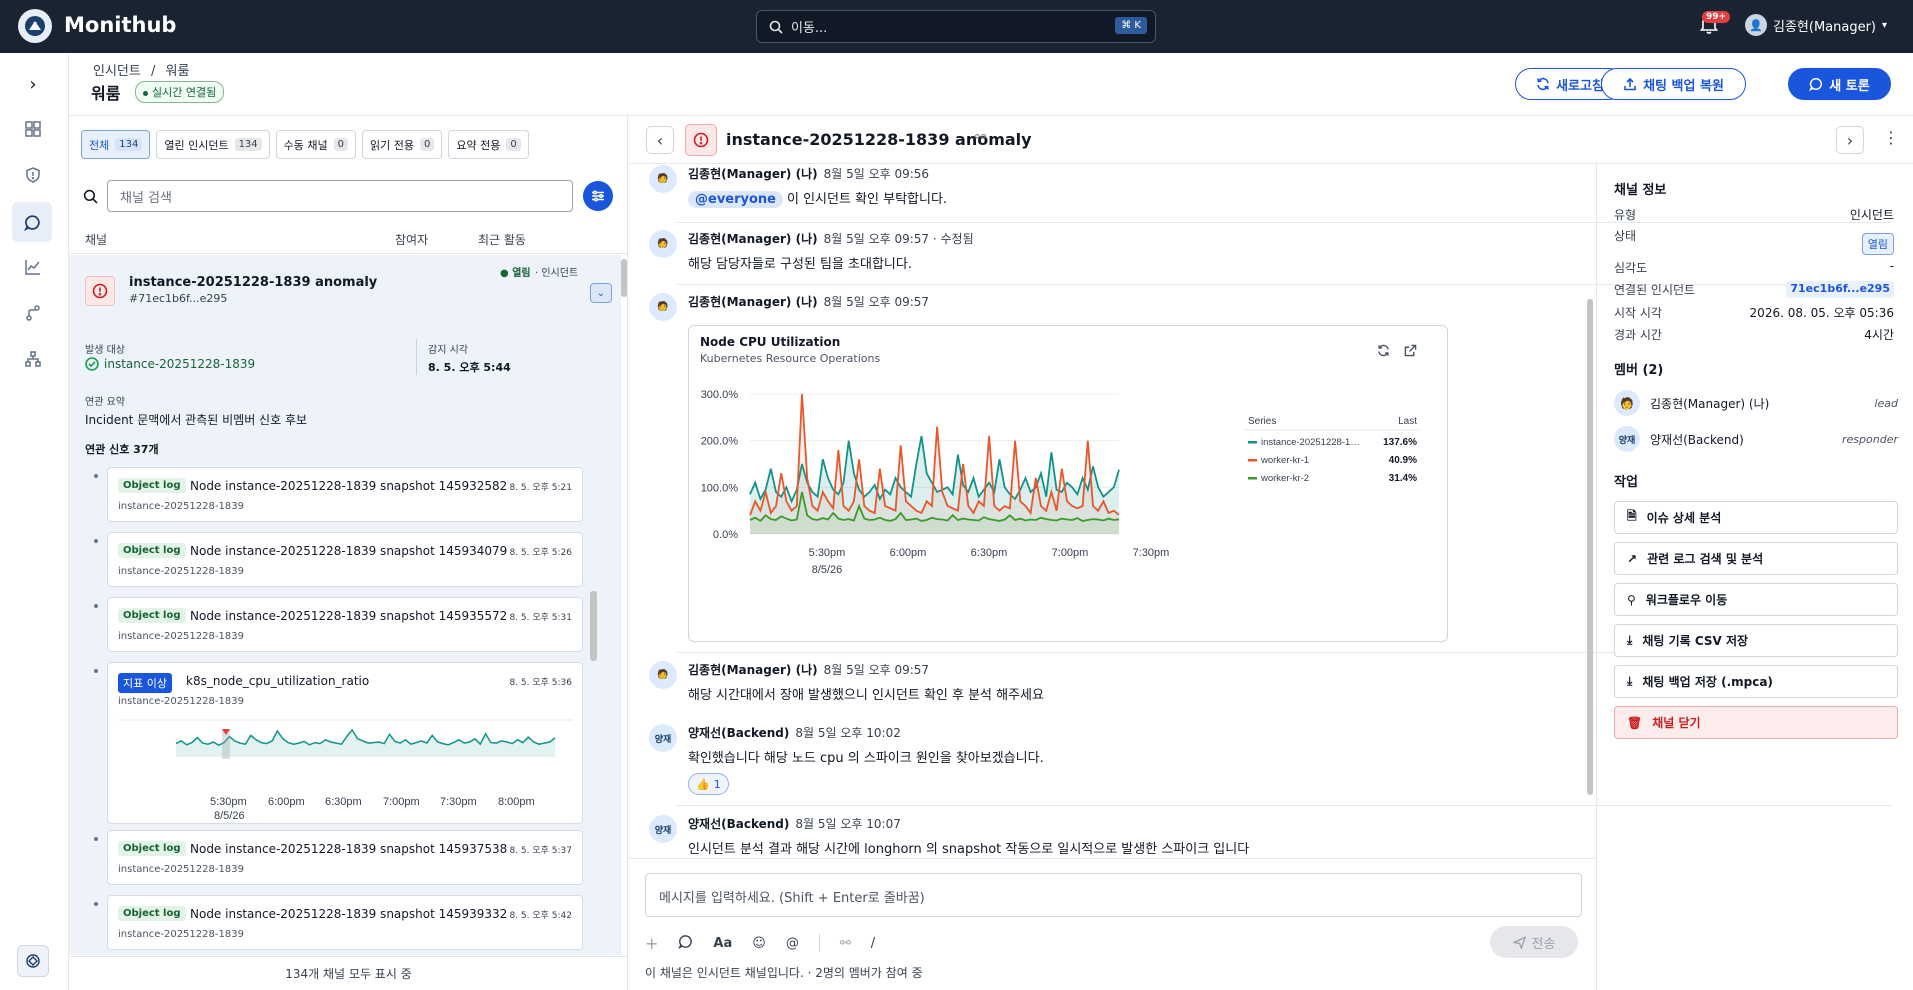 The width and height of the screenshot is (1913, 990). What do you see at coordinates (33, 84) in the screenshot?
I see `expand-nav-icon: ›` at bounding box center [33, 84].